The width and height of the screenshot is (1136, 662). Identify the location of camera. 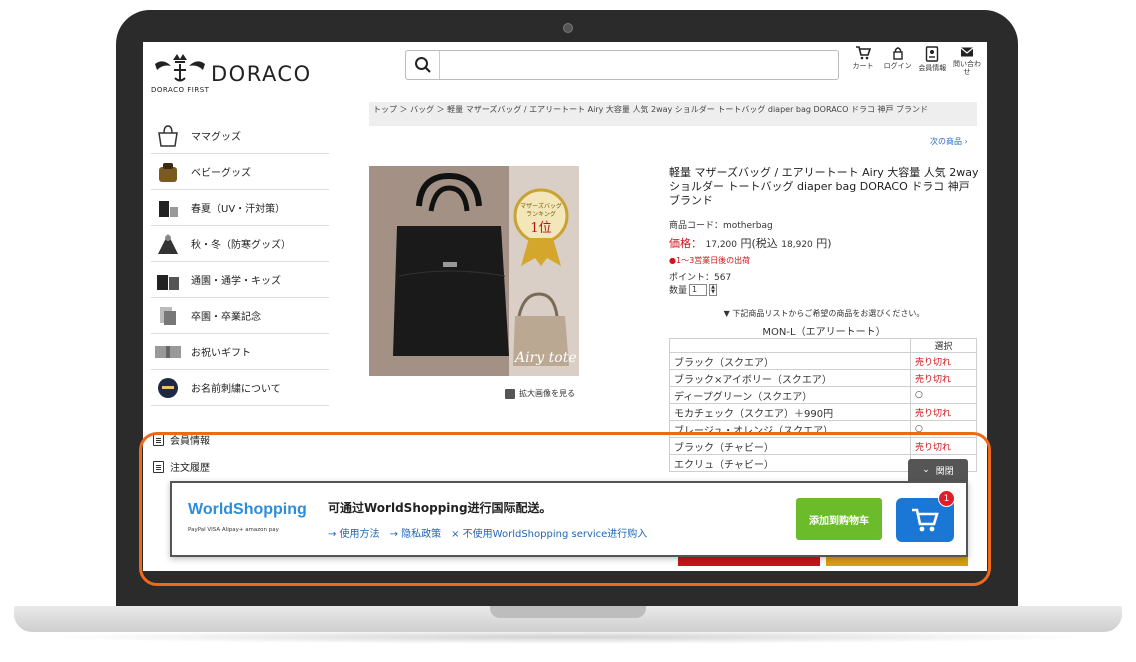
(568, 28).